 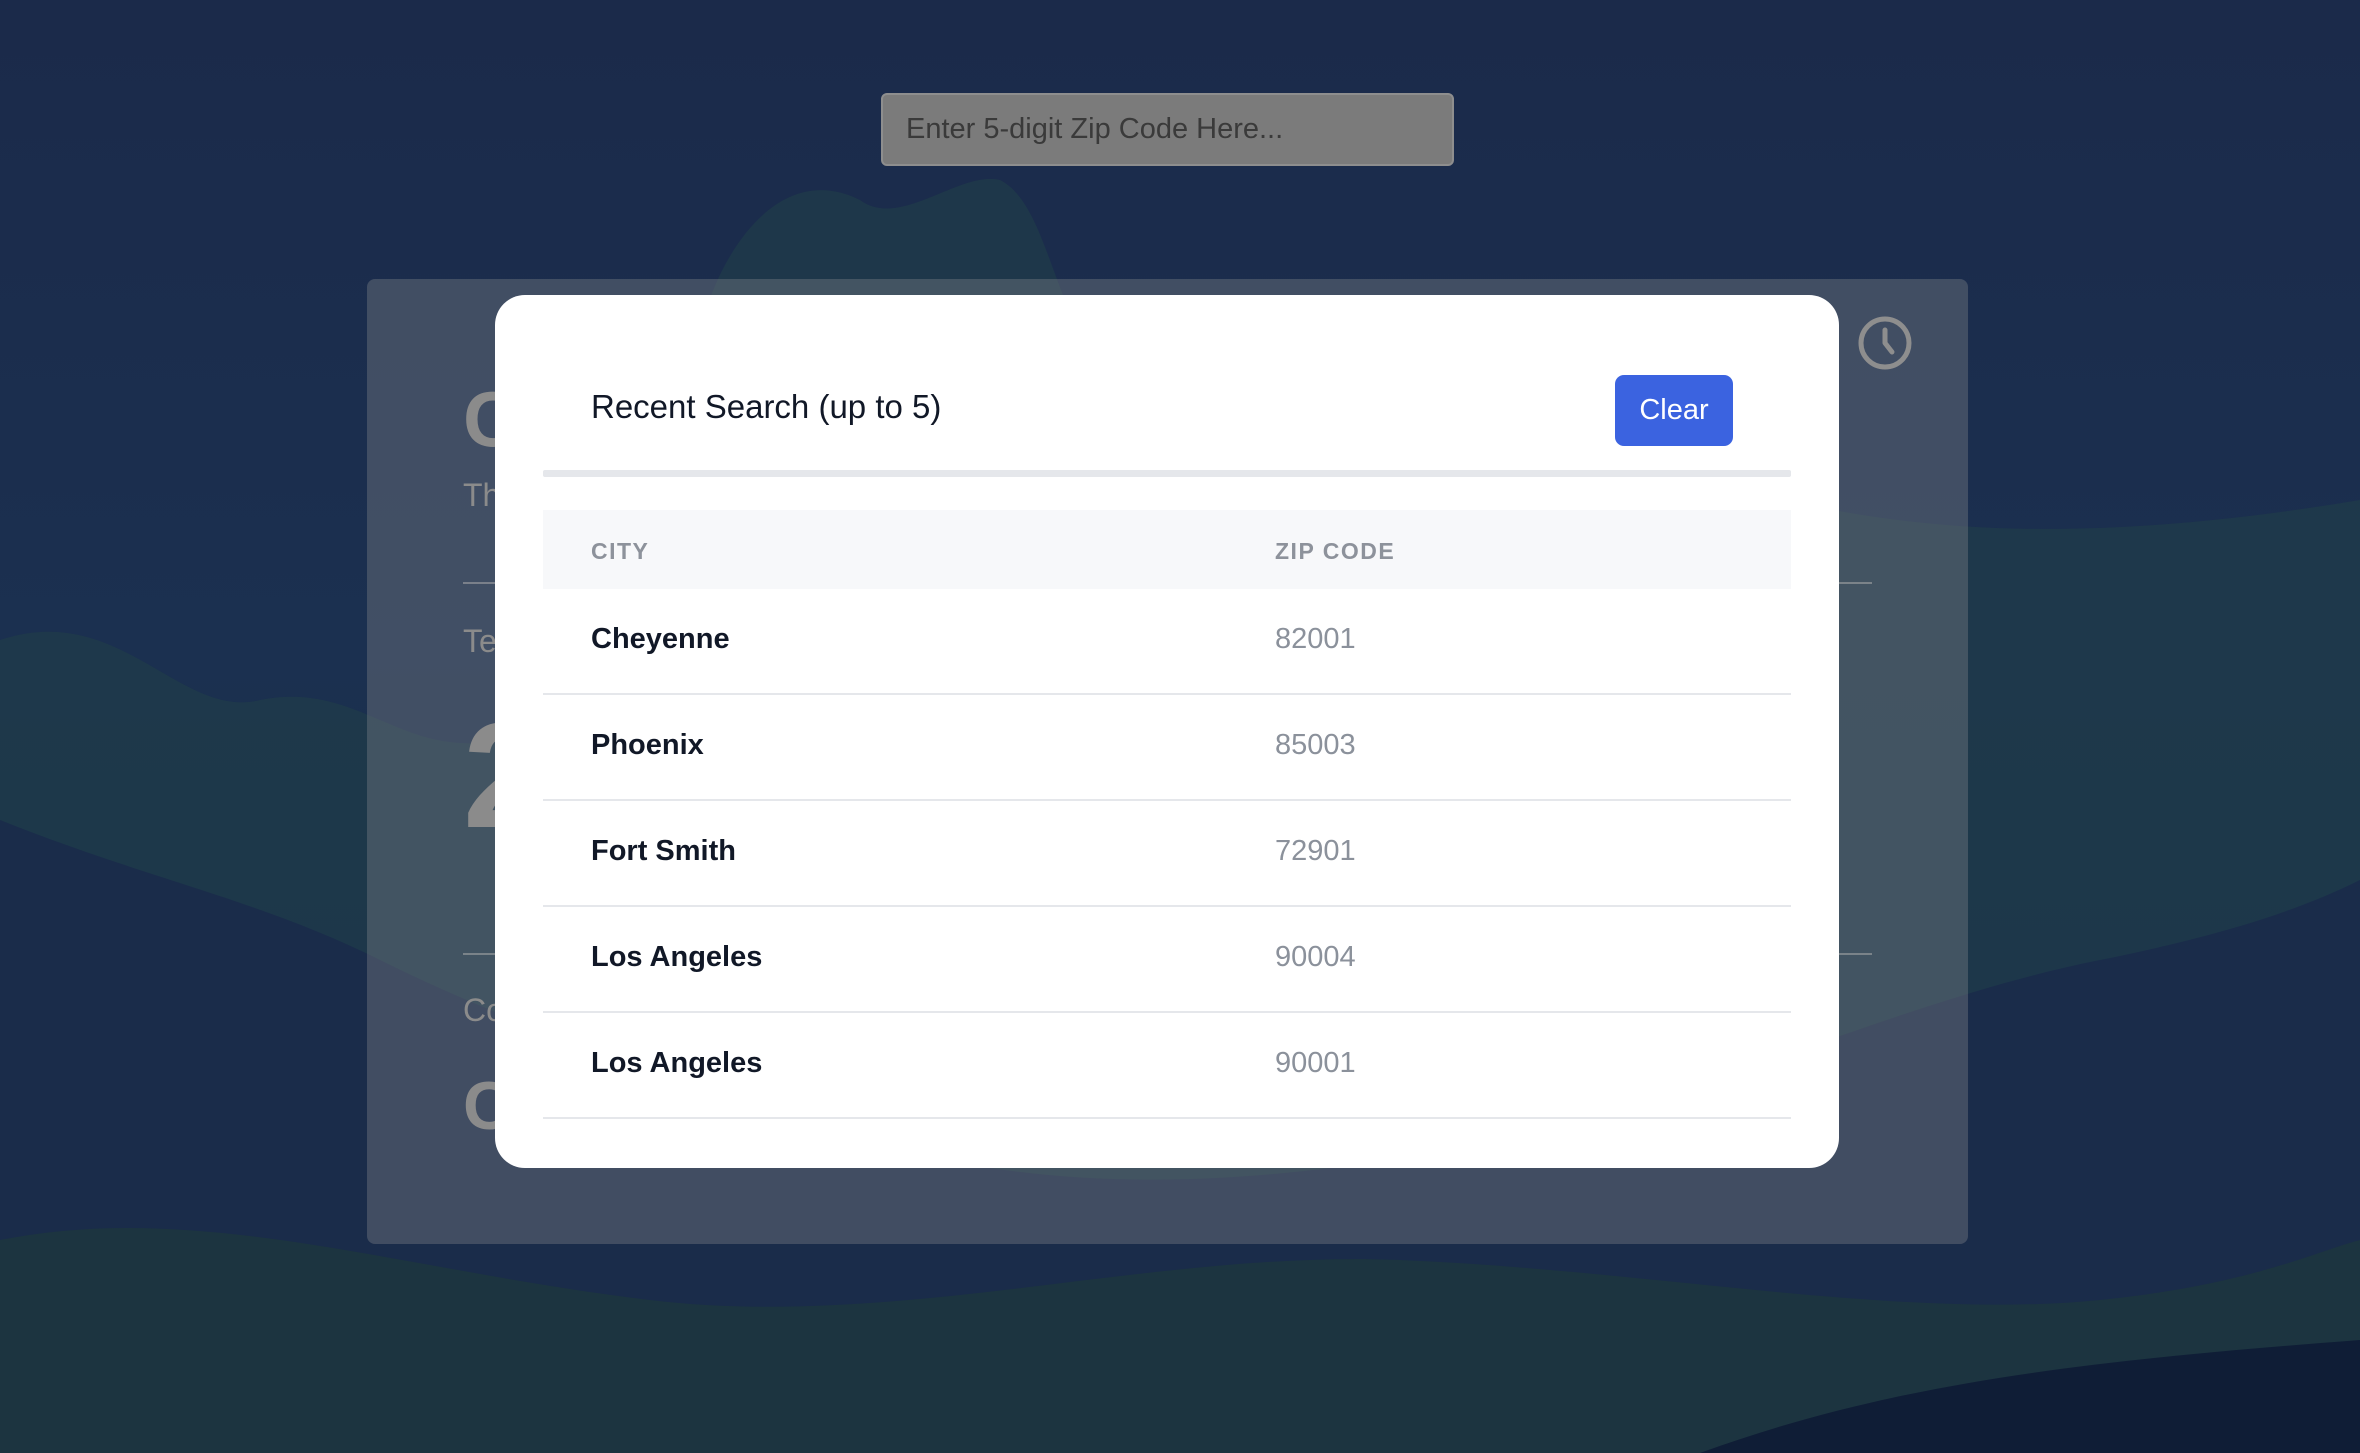 What do you see at coordinates (1315, 851) in the screenshot?
I see `row-zip: 72901` at bounding box center [1315, 851].